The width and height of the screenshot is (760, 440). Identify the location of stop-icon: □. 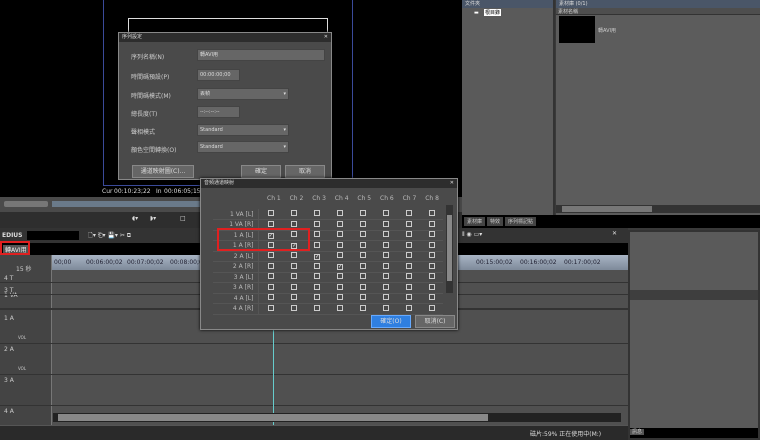
(183, 218).